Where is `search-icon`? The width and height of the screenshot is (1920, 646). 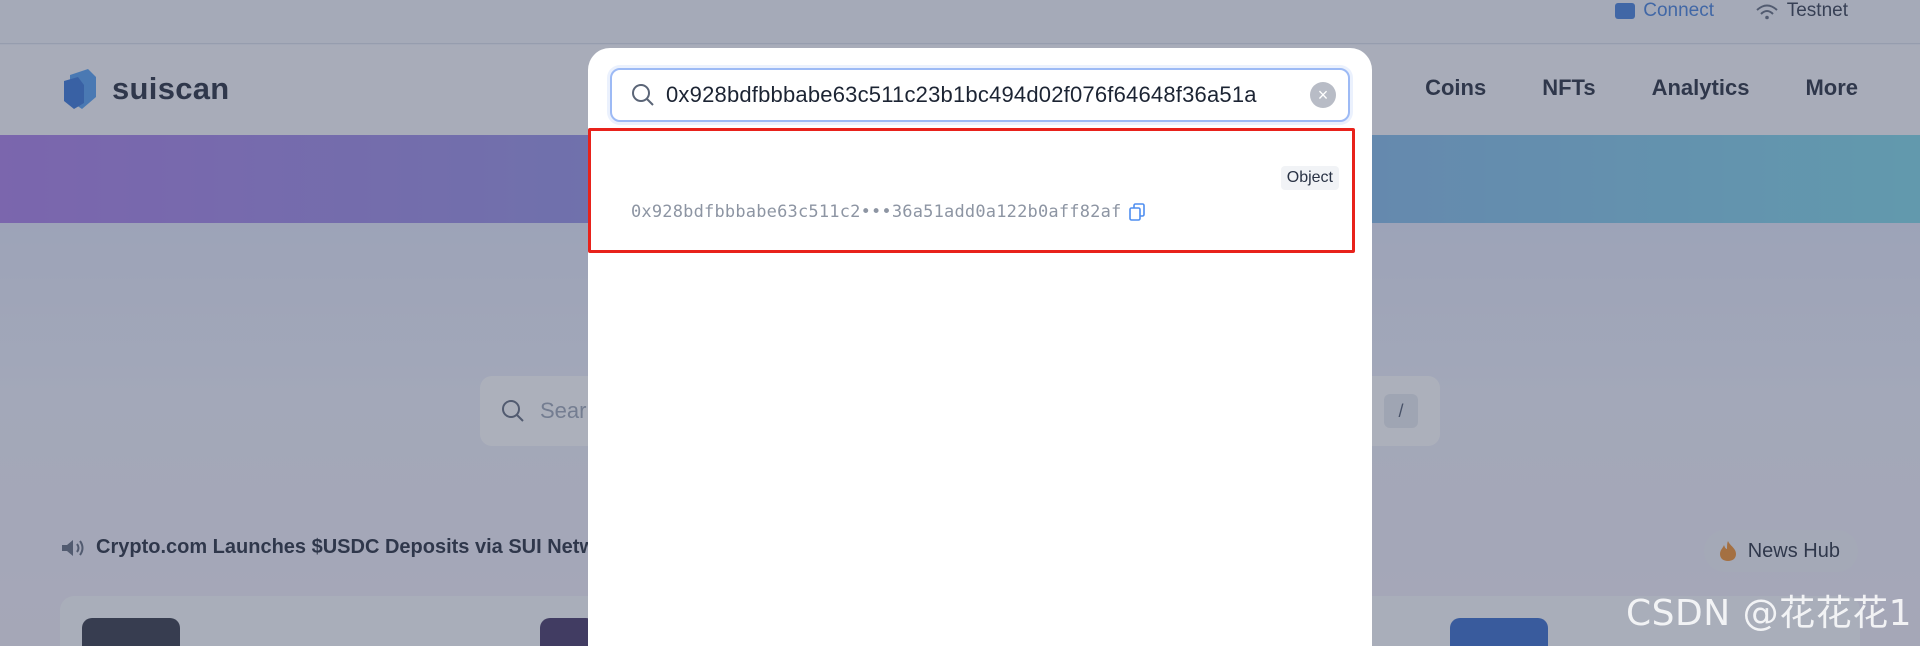 search-icon is located at coordinates (643, 95).